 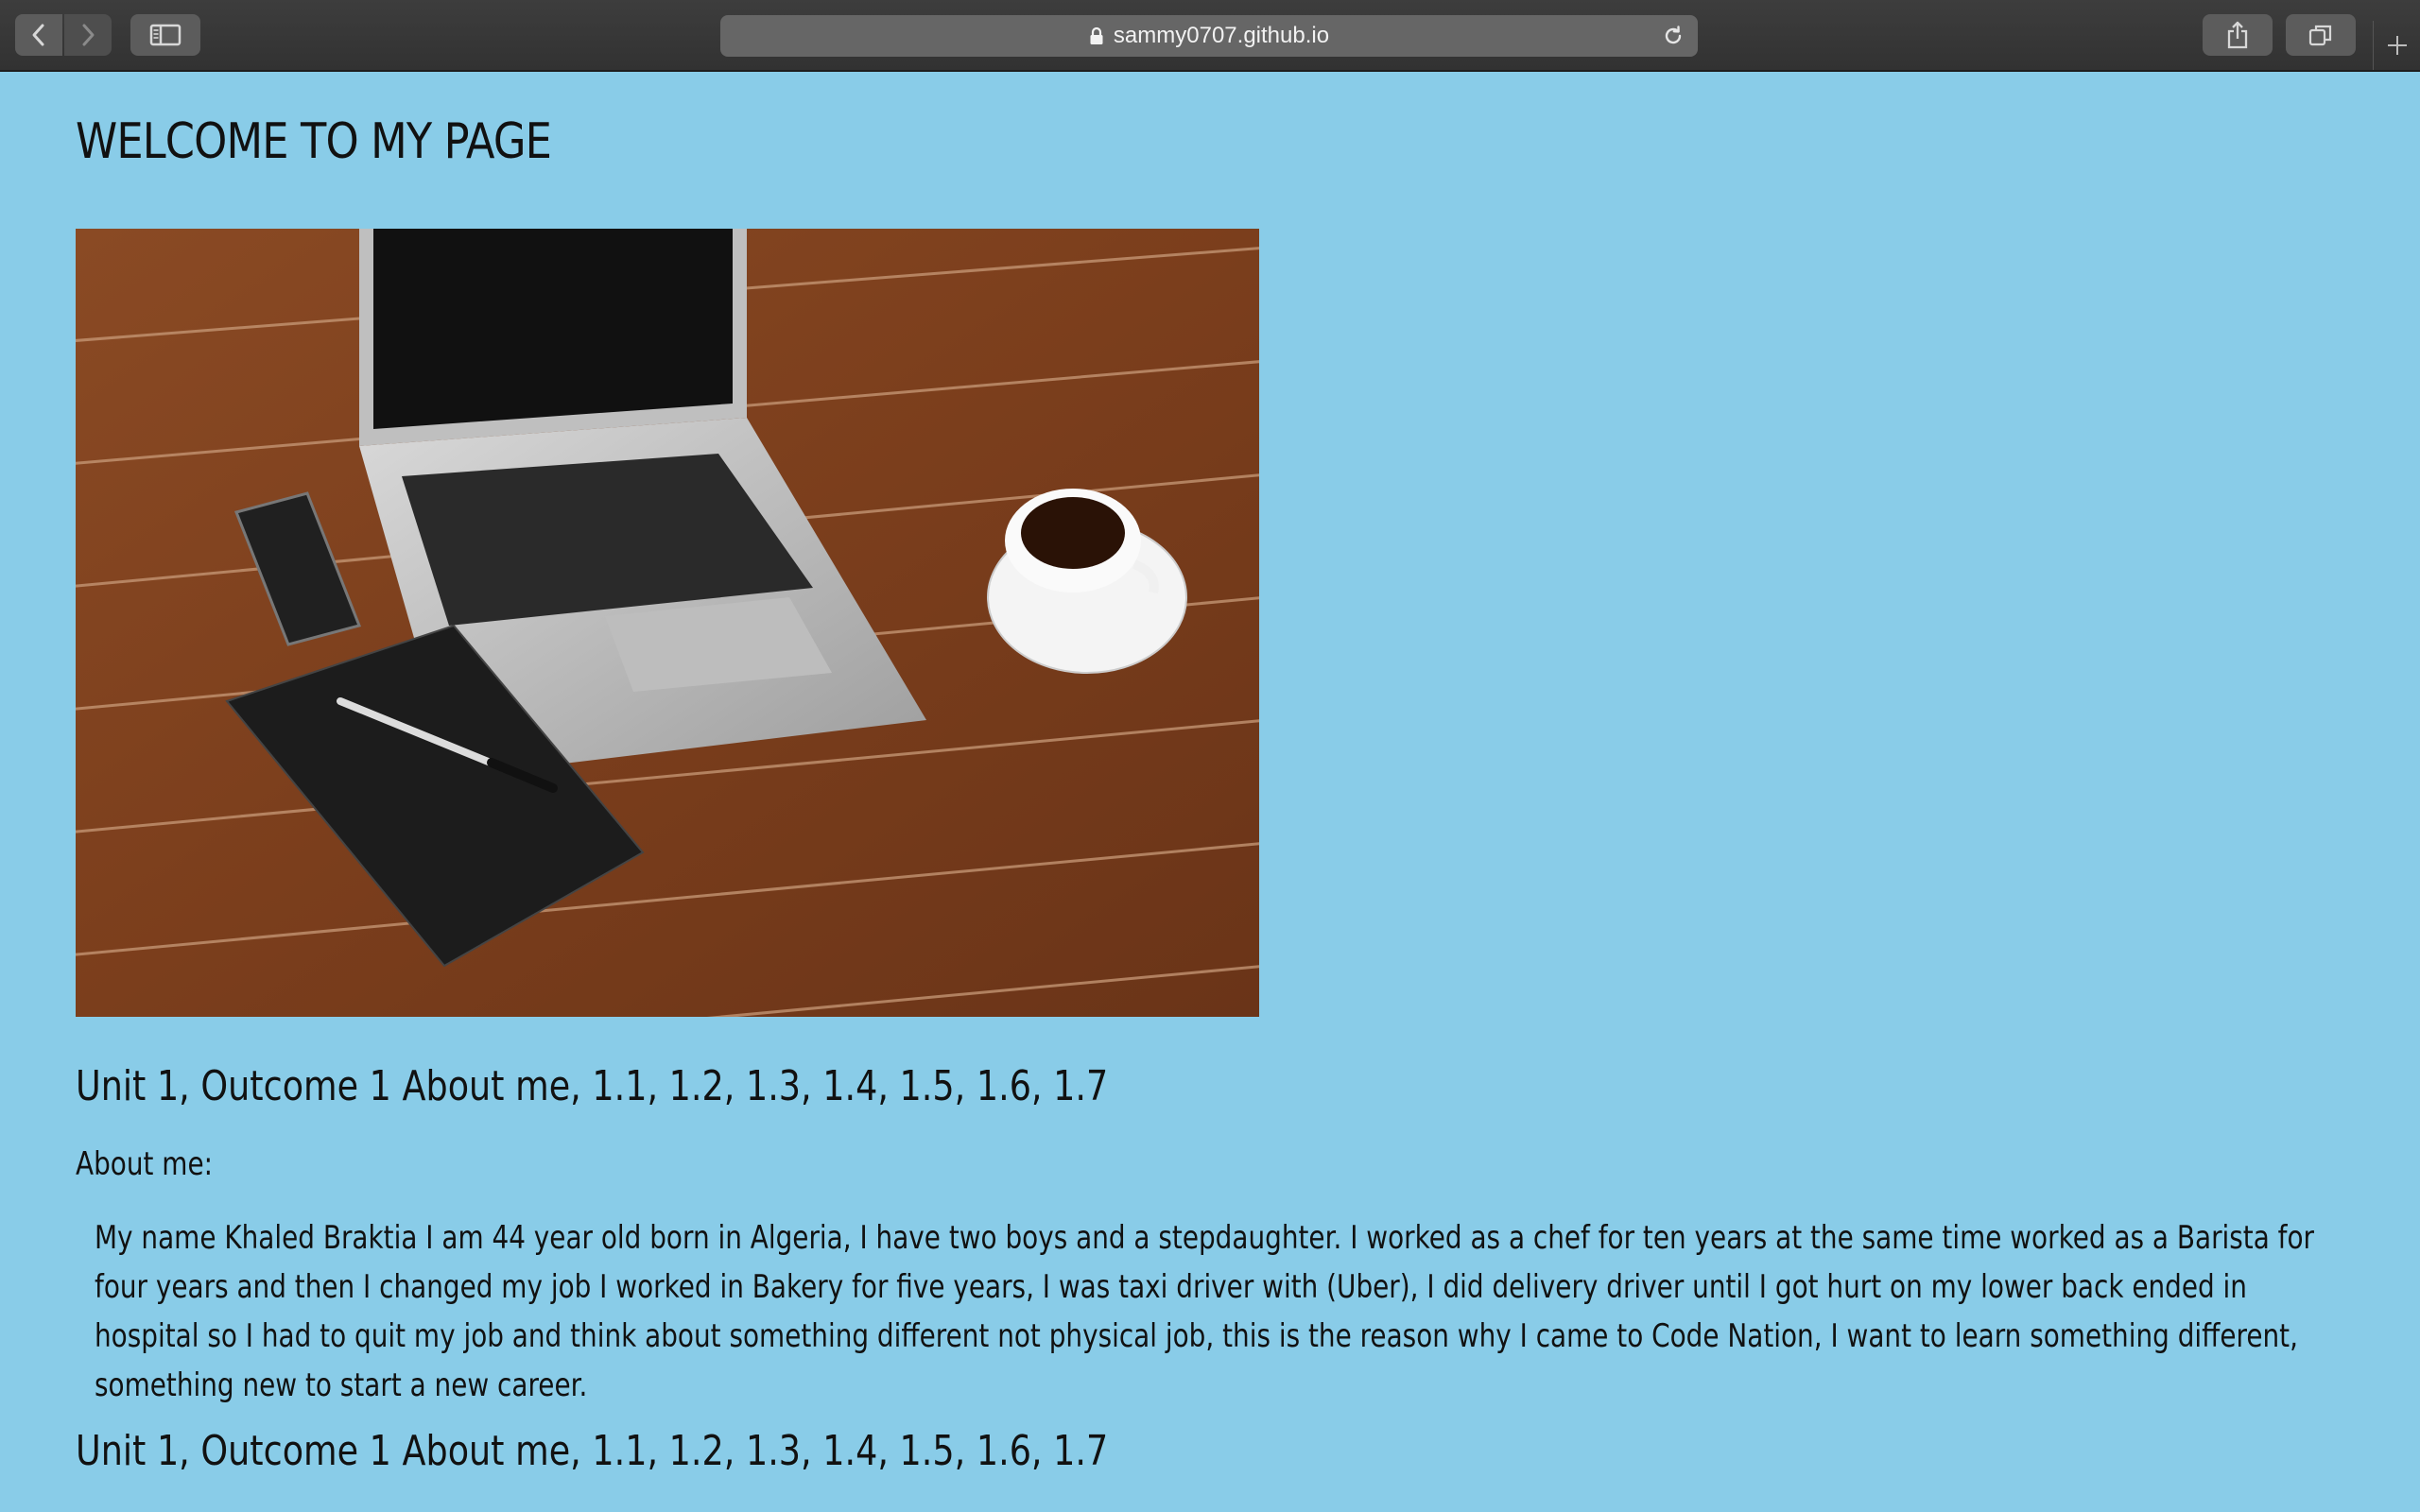 I want to click on url-text: sammy0707.github.io, so click(x=1221, y=35).